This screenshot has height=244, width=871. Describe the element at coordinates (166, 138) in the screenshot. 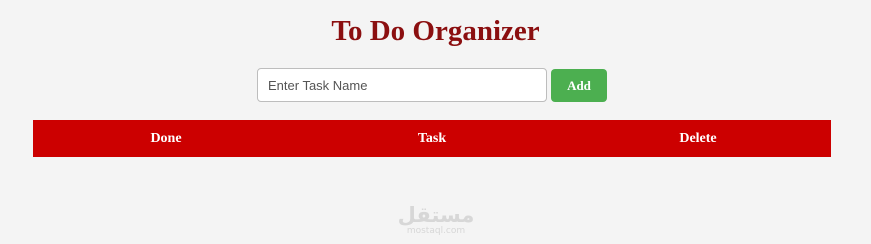

I see `column-header-done: Done` at that location.